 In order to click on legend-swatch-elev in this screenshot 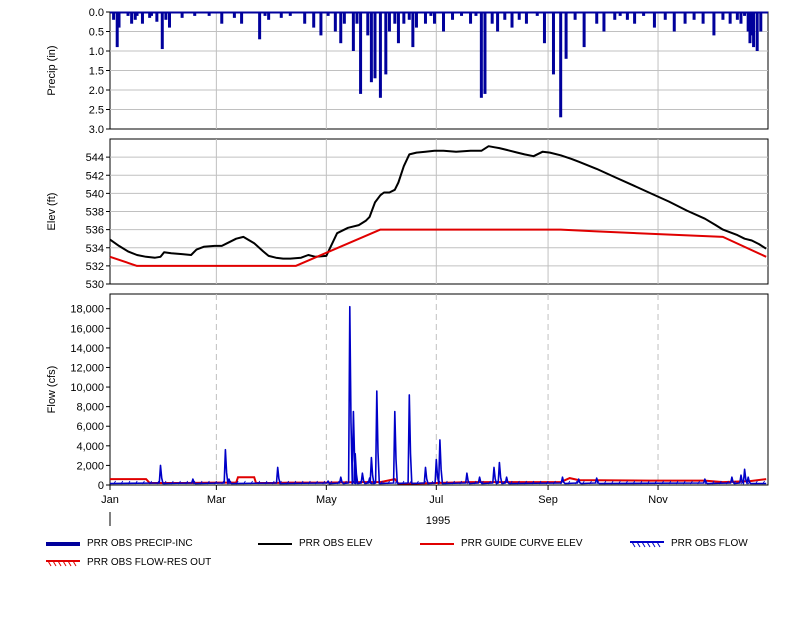, I will do `click(275, 544)`.